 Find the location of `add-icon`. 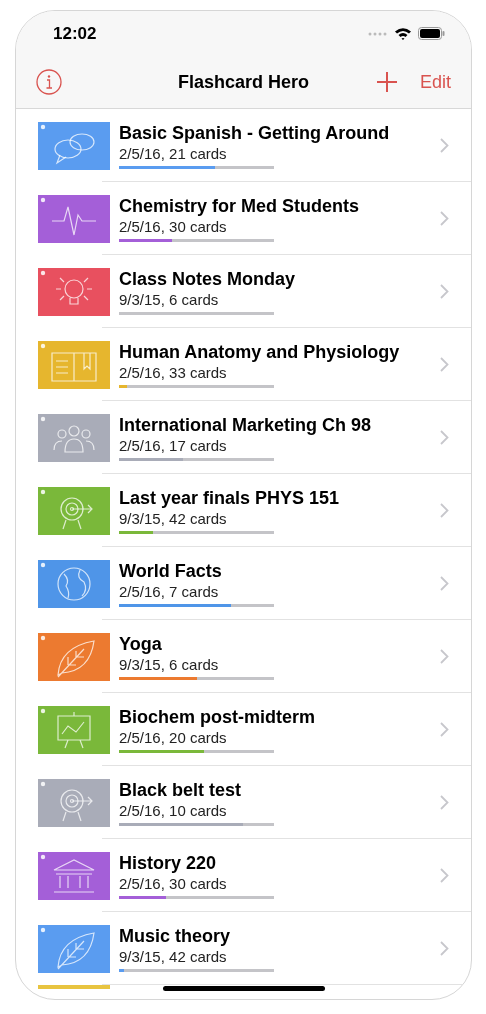

add-icon is located at coordinates (386, 82).